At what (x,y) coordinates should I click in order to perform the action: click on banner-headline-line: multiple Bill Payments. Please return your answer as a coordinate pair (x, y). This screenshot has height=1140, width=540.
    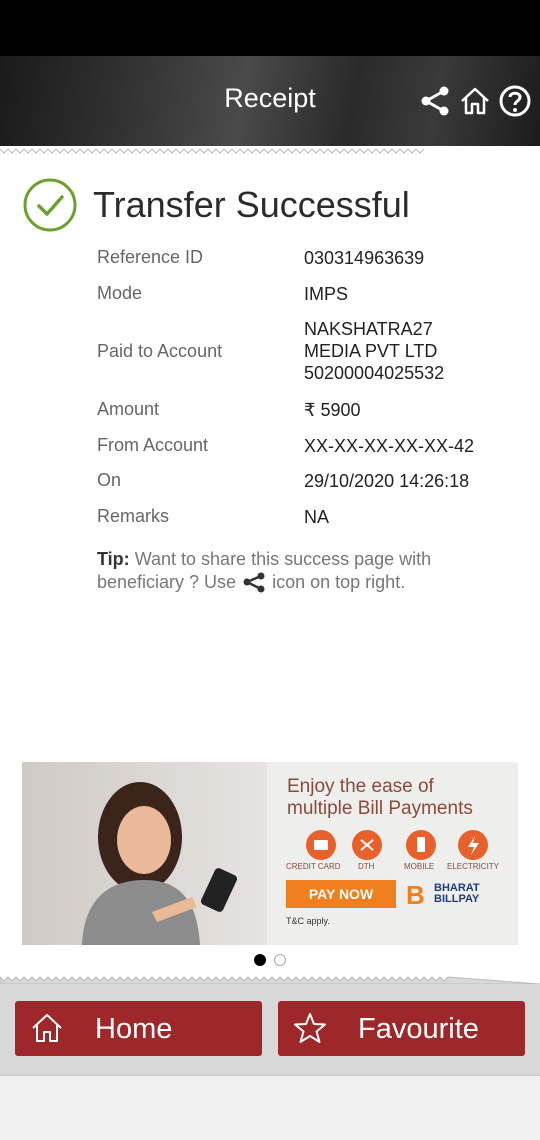
    Looking at the image, I should click on (380, 808).